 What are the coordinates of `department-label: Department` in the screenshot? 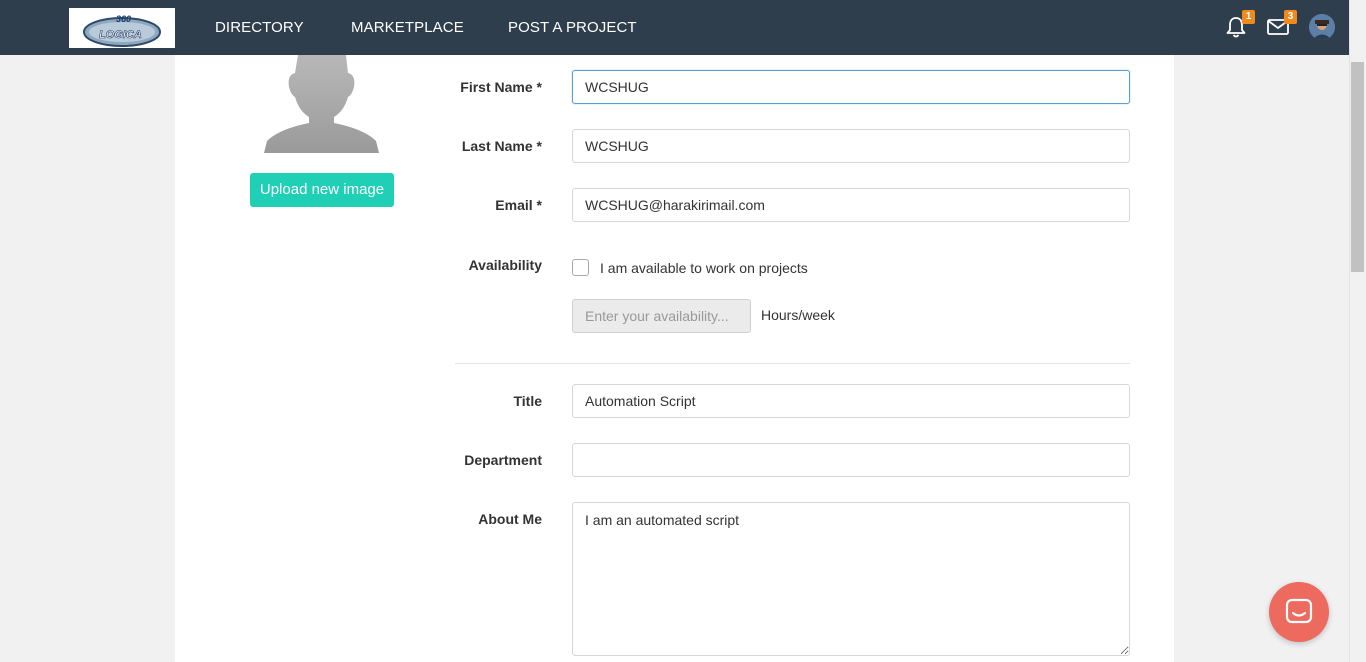 It's located at (503, 460).